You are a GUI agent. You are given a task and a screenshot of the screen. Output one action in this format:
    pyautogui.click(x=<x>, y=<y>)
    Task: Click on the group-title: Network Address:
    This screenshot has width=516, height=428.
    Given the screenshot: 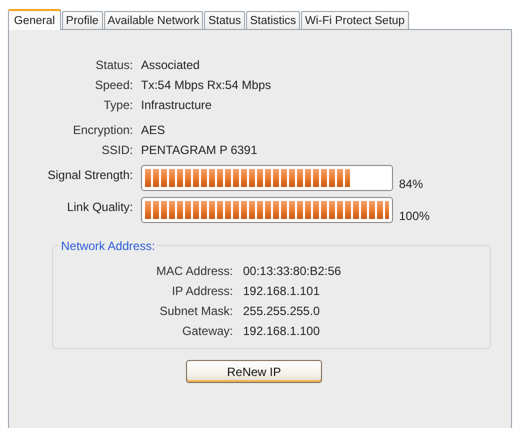 What is the action you would take?
    pyautogui.click(x=108, y=246)
    